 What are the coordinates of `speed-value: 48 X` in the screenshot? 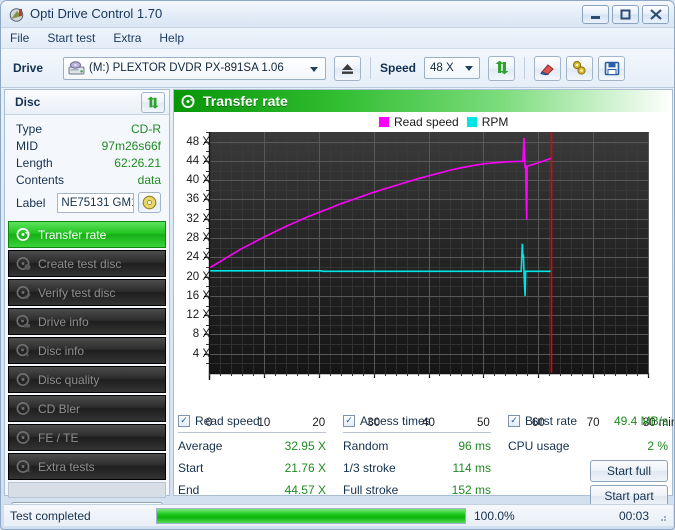 It's located at (442, 68).